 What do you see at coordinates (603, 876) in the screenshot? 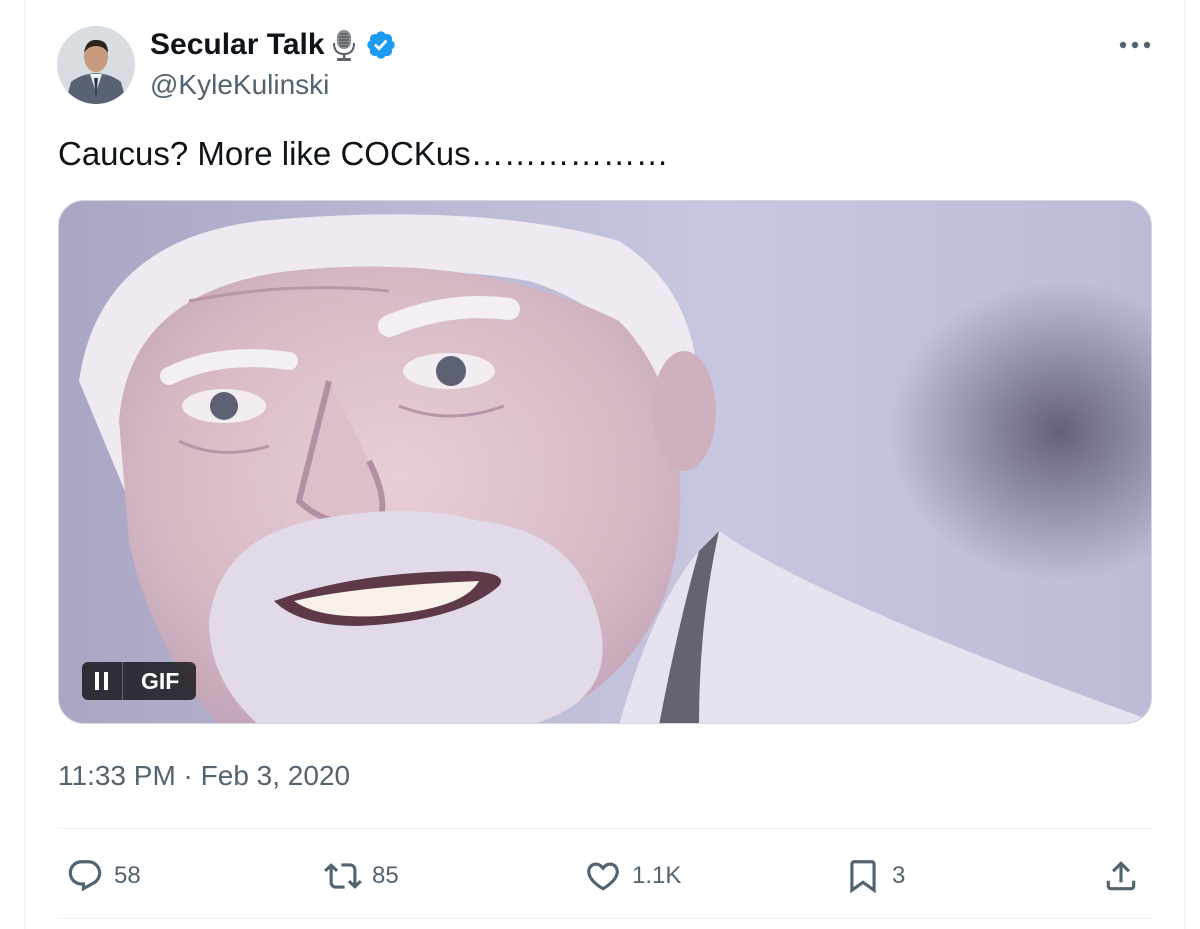
I see `heart-icon` at bounding box center [603, 876].